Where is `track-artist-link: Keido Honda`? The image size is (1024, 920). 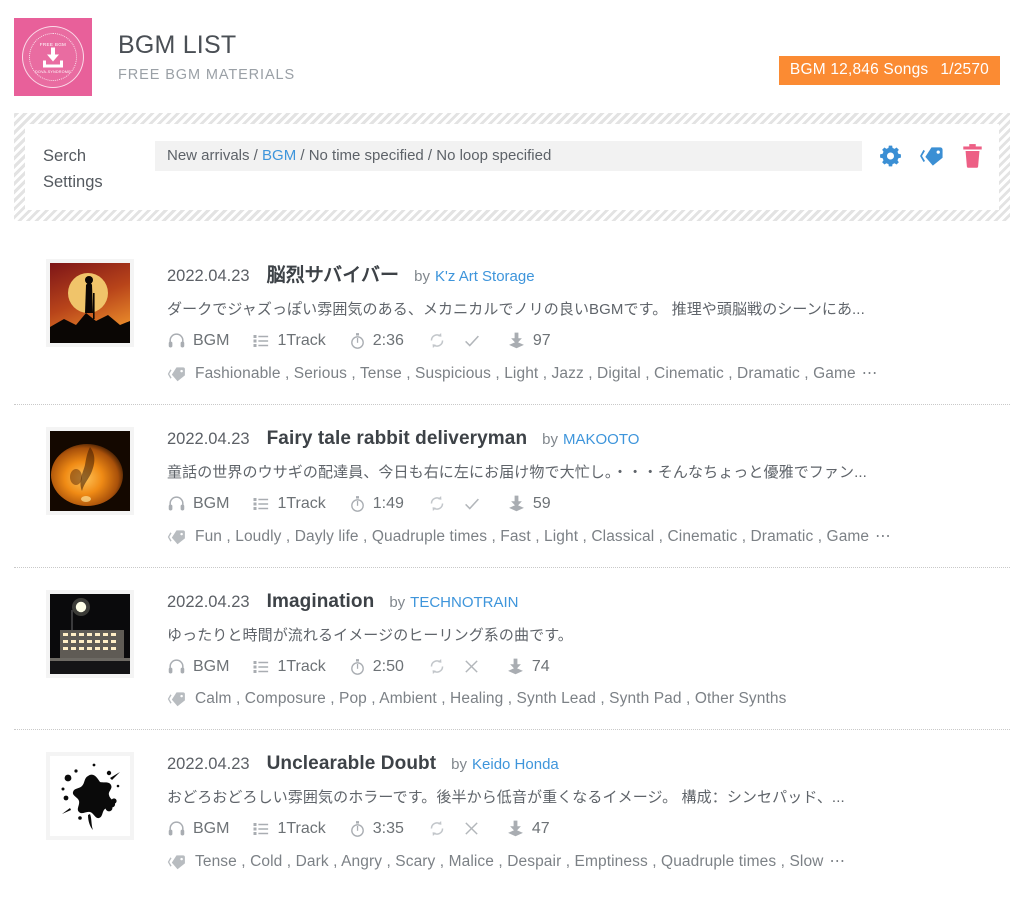 track-artist-link: Keido Honda is located at coordinates (515, 764).